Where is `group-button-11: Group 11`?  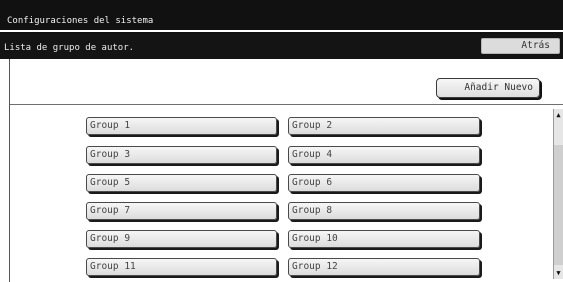 group-button-11: Group 11 is located at coordinates (181, 267).